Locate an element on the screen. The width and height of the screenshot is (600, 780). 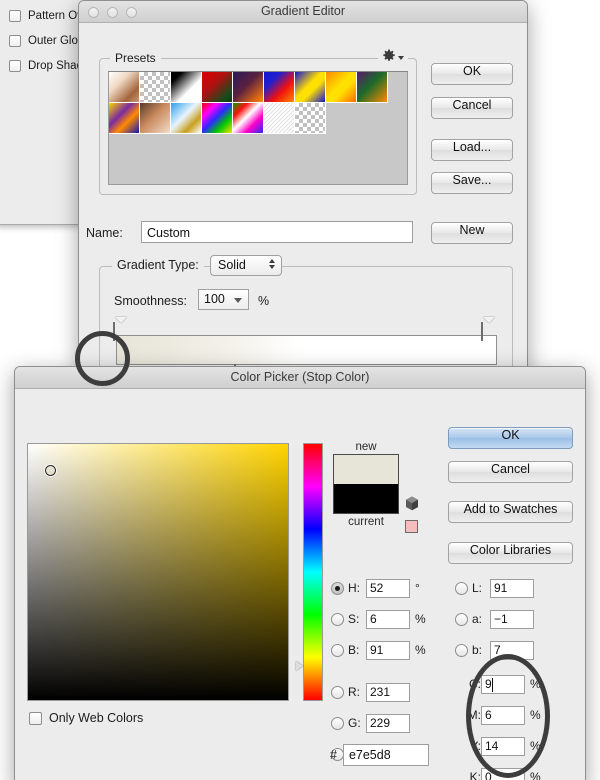
rgb-row: R: 231 is located at coordinates (370, 692).